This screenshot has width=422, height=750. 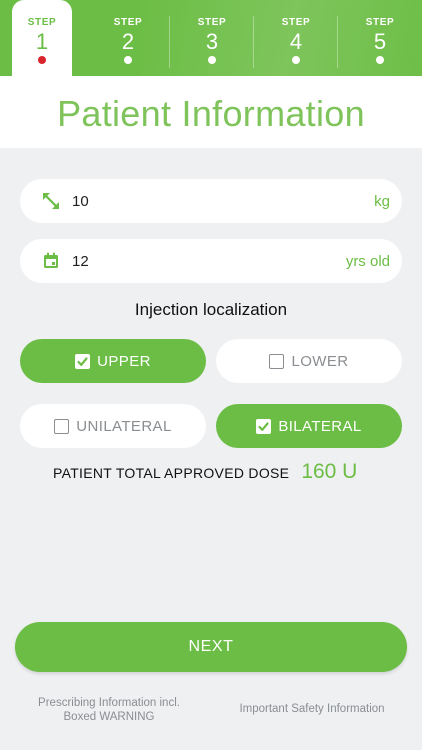 I want to click on step-current-dot, so click(x=42, y=60).